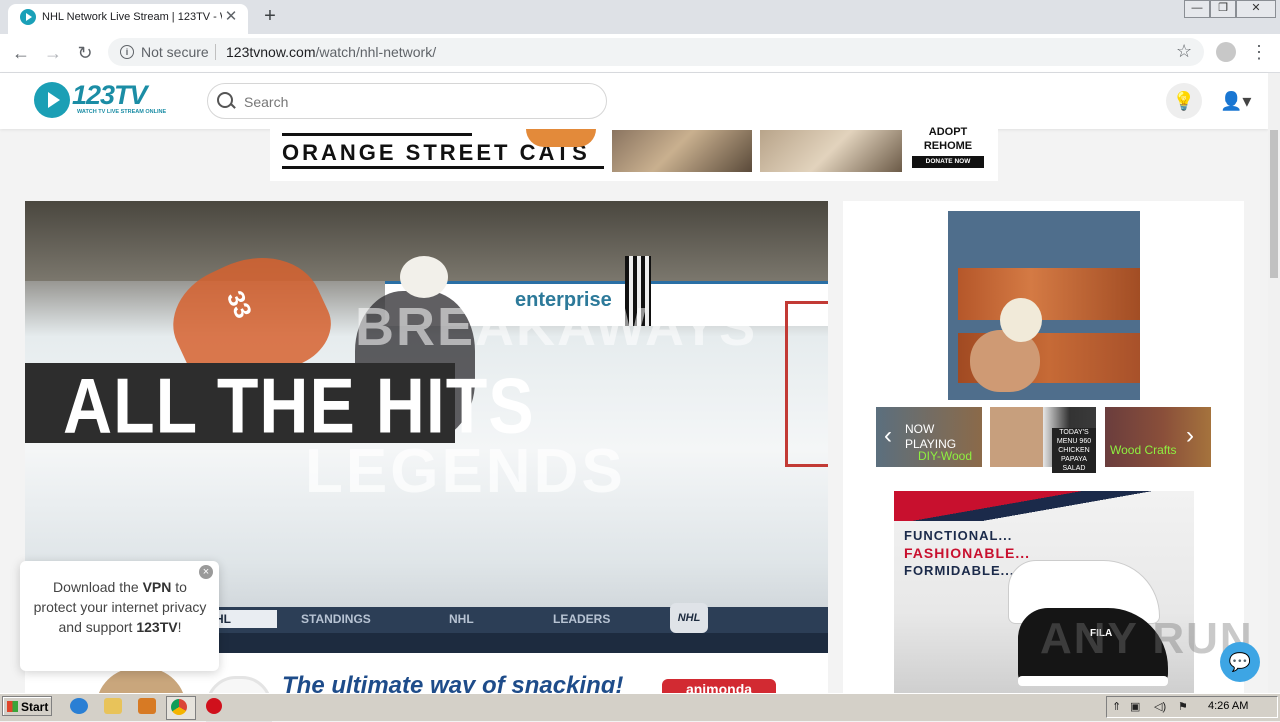  Describe the element at coordinates (127, 52) in the screenshot. I see `info-icon: i` at that location.